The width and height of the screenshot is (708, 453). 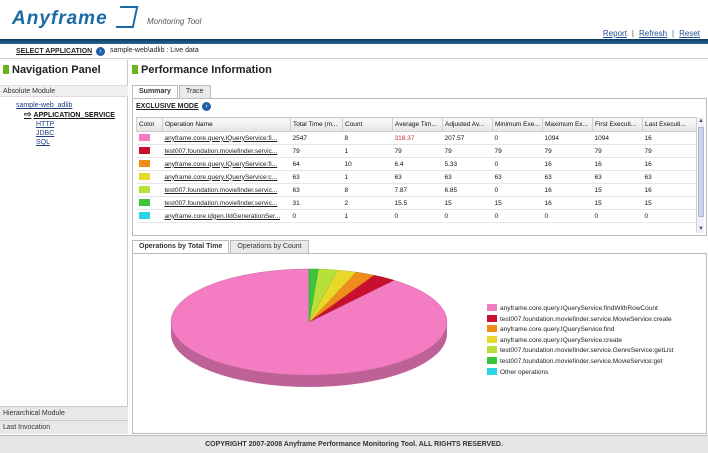 I want to click on legend-item: anyframe.core.query.IQueryService:create, so click(x=580, y=341).